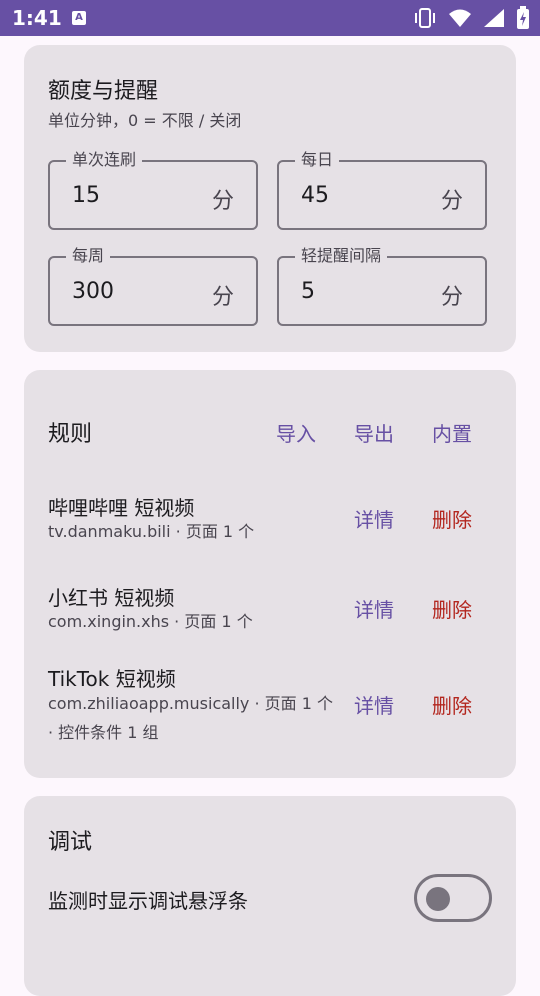  I want to click on field-value: 45, so click(315, 195).